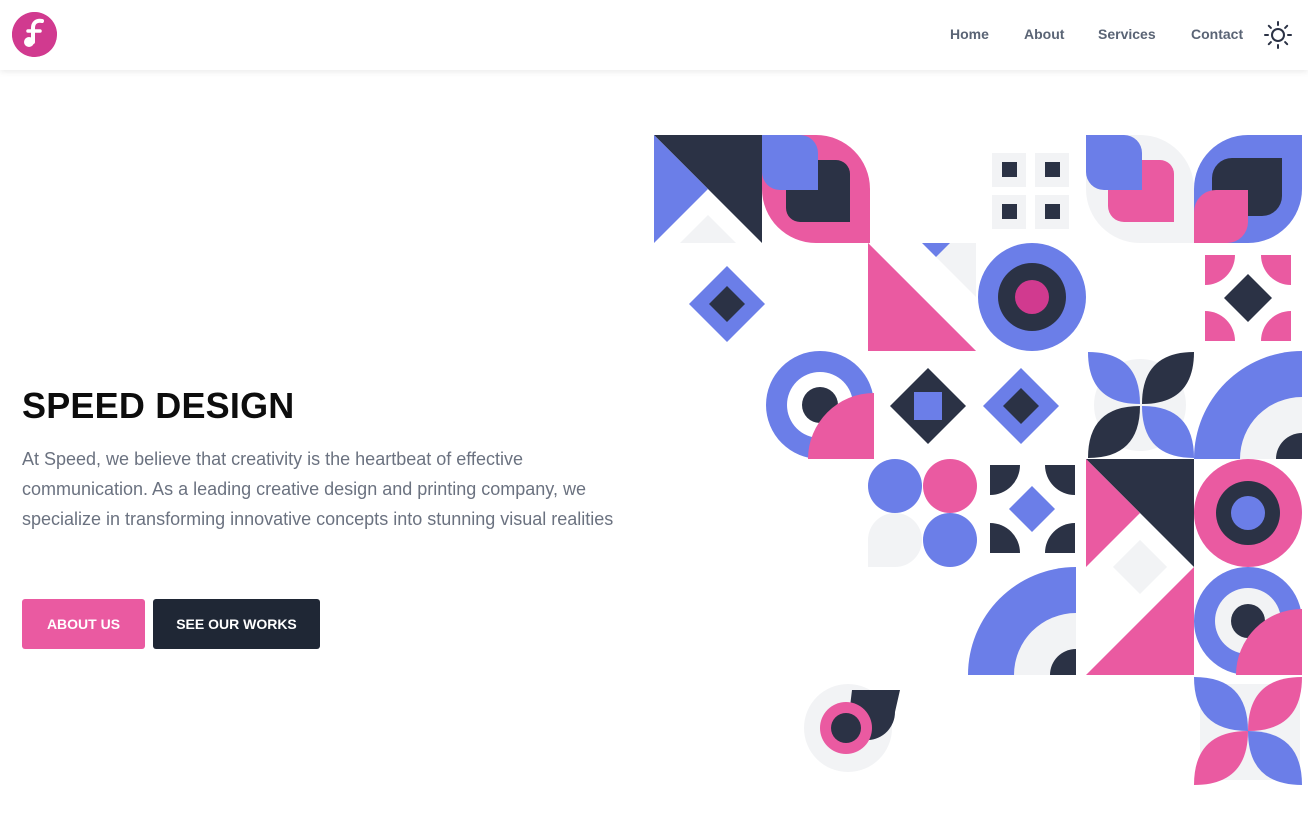  I want to click on see-our-works-button: SEE OUR WORKS, so click(236, 624).